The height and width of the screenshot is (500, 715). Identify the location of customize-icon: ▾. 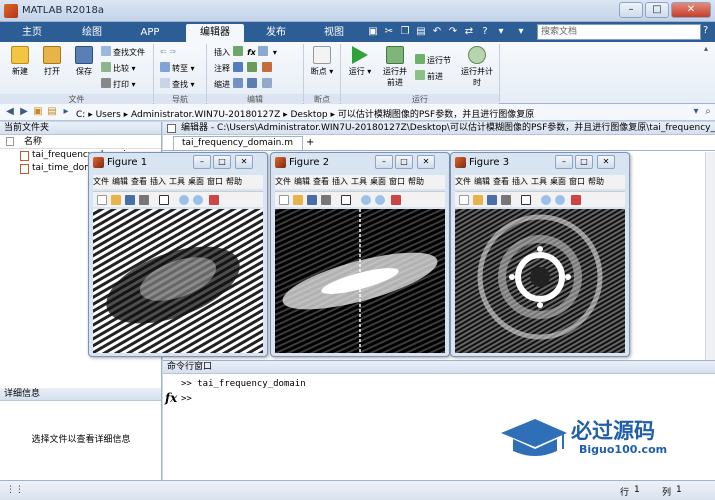
(521, 32).